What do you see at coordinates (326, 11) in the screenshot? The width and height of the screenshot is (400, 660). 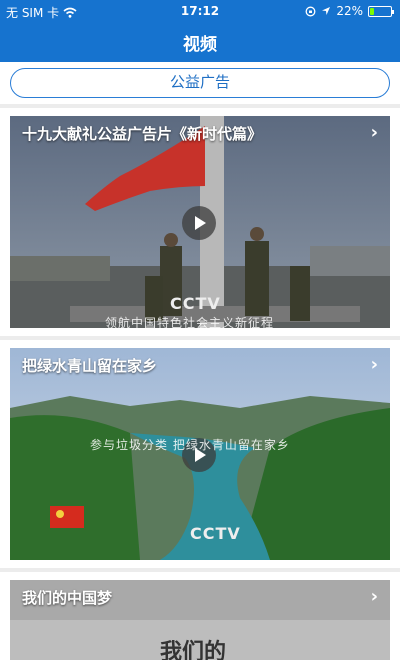 I see `location-arrow-icon` at bounding box center [326, 11].